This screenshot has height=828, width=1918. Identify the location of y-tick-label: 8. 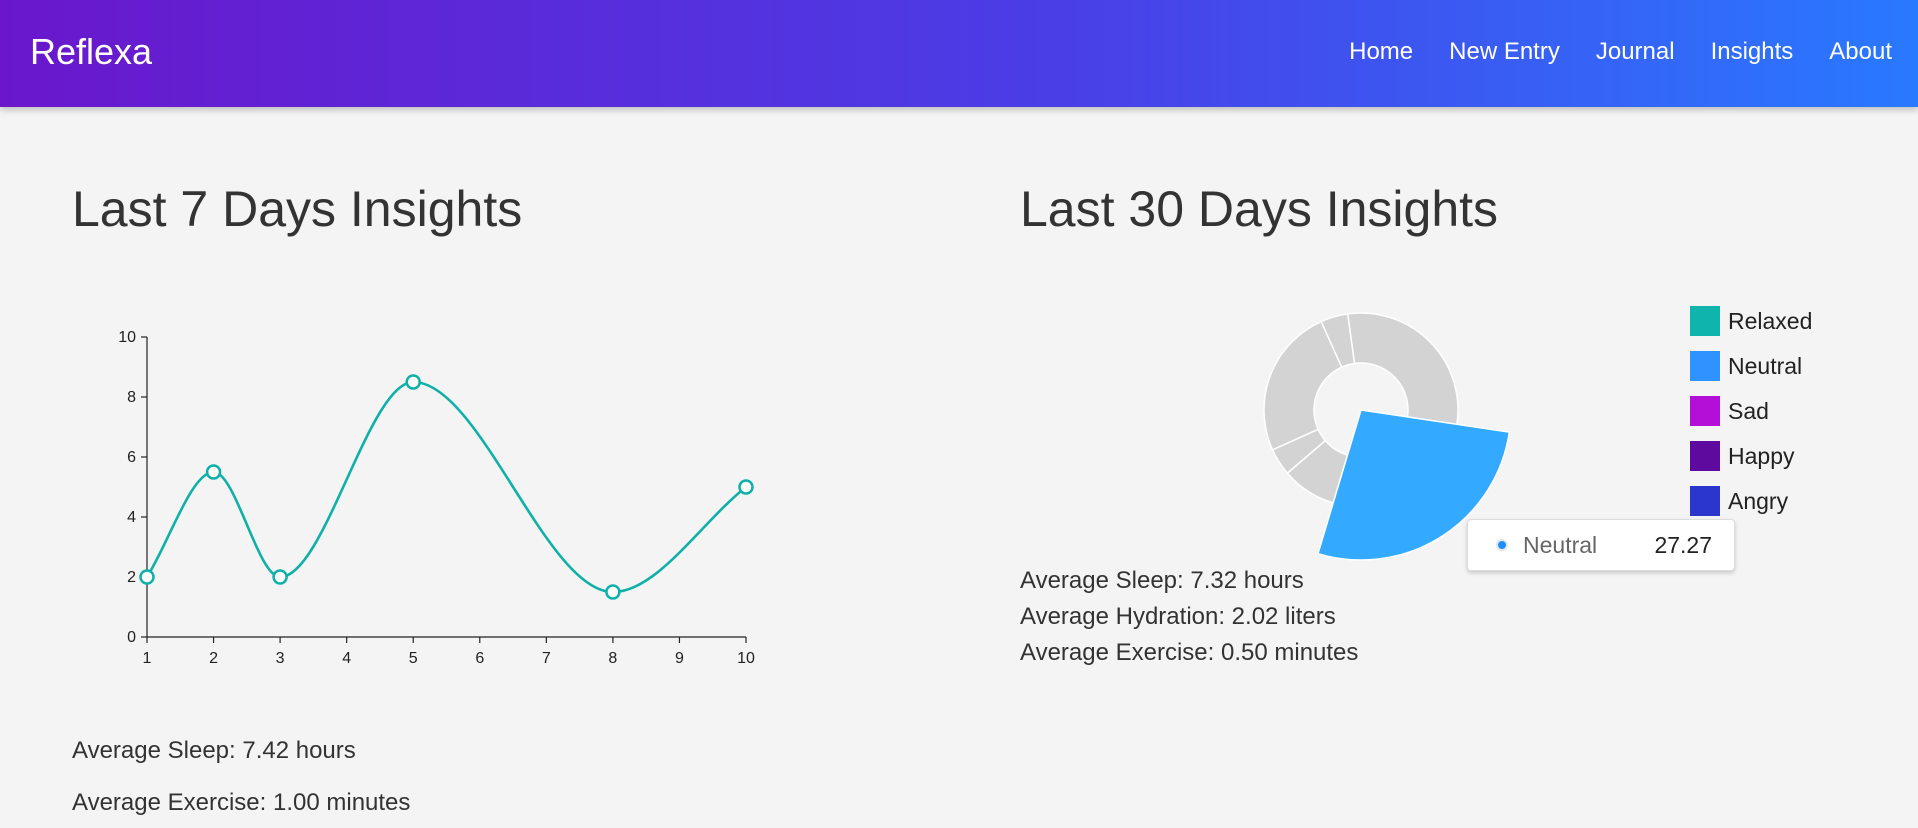
(131, 397).